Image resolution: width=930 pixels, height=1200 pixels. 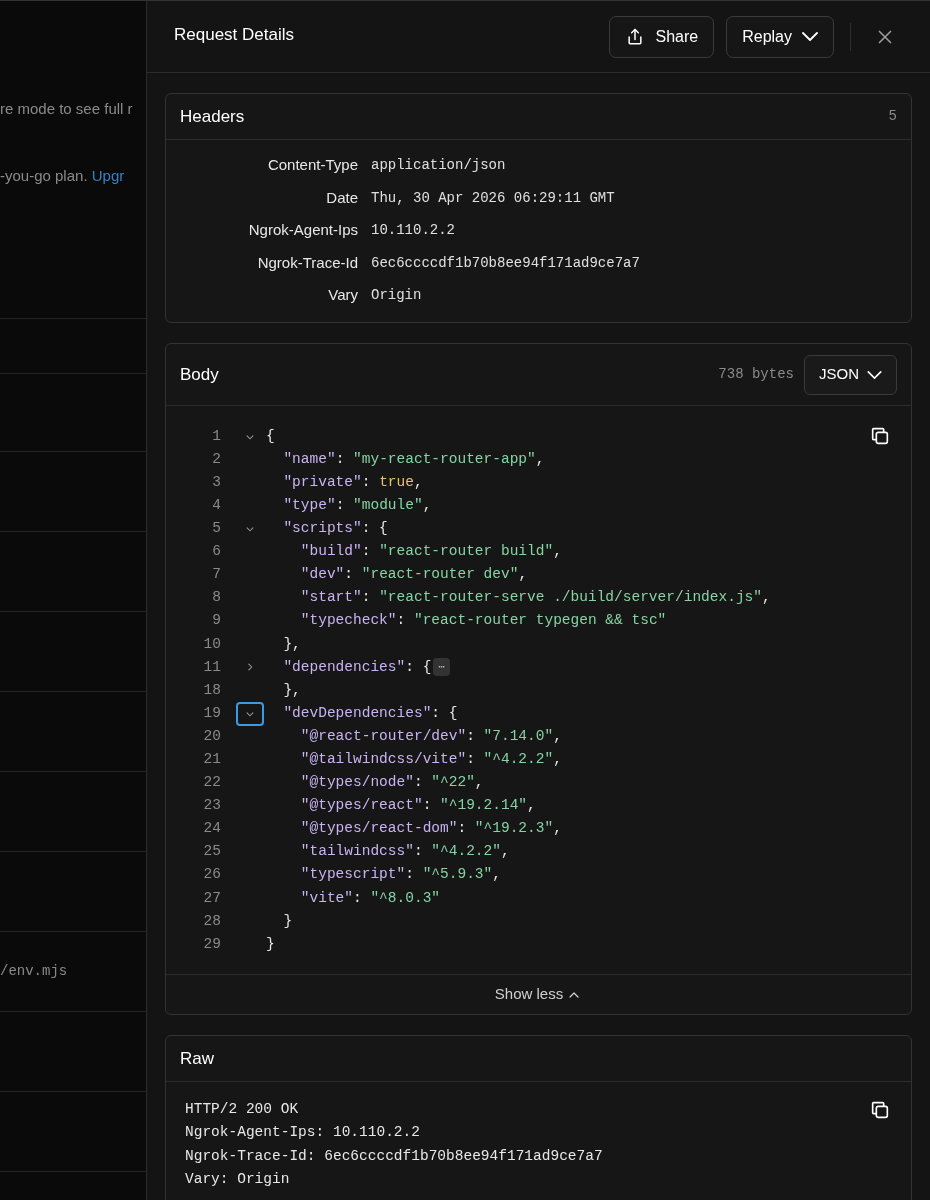 I want to click on show-less-button: Show less, so click(x=538, y=994).